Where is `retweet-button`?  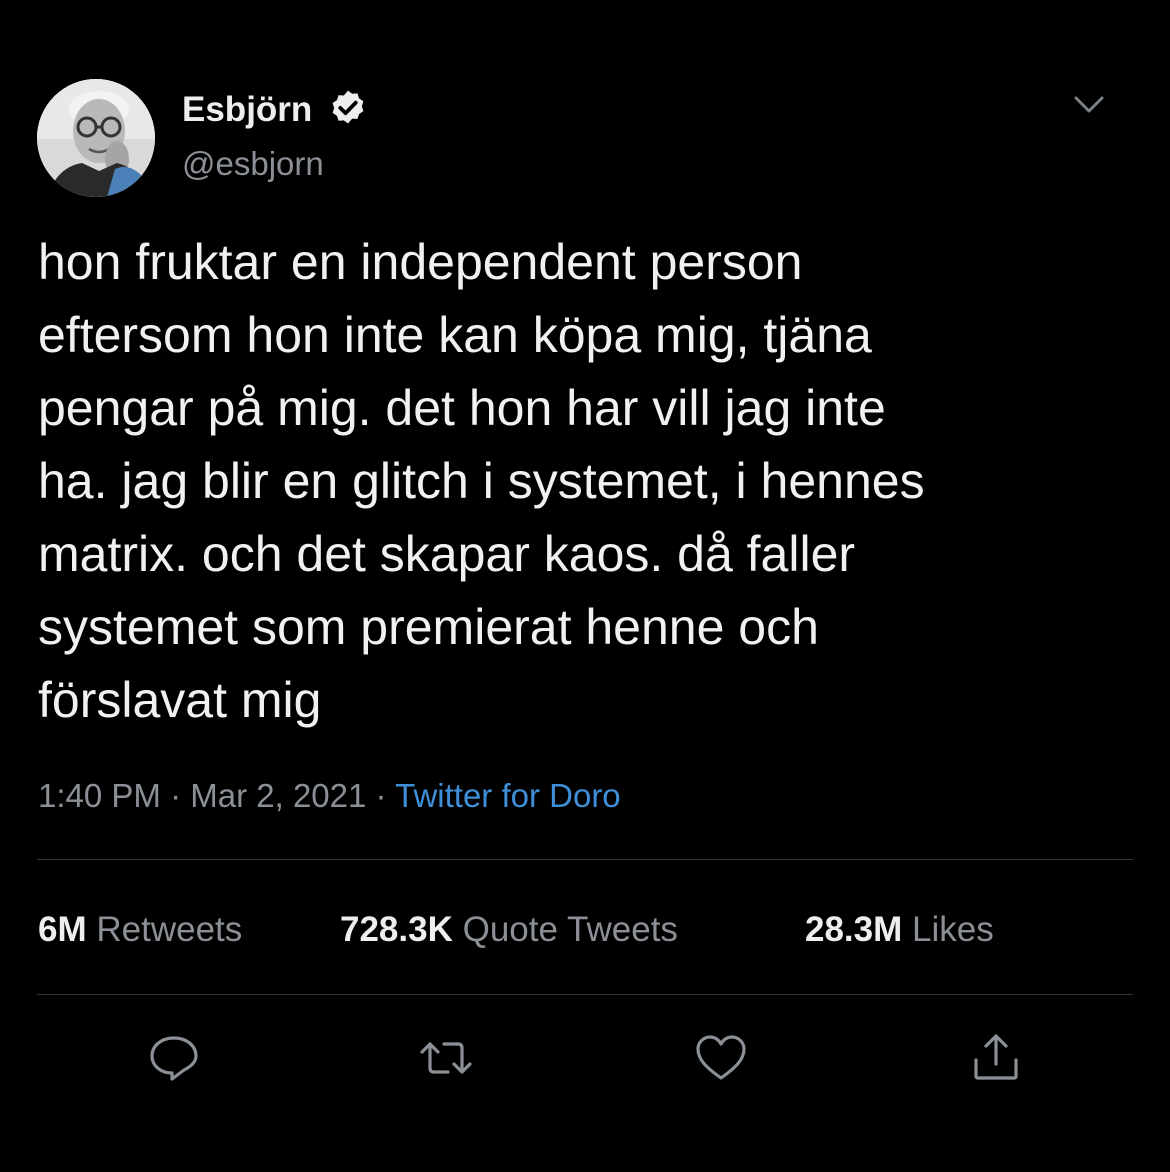 retweet-button is located at coordinates (446, 1058).